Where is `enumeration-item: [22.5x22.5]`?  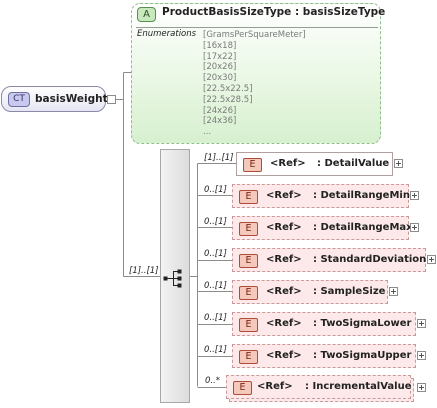 enumeration-item: [22.5x22.5] is located at coordinates (228, 88).